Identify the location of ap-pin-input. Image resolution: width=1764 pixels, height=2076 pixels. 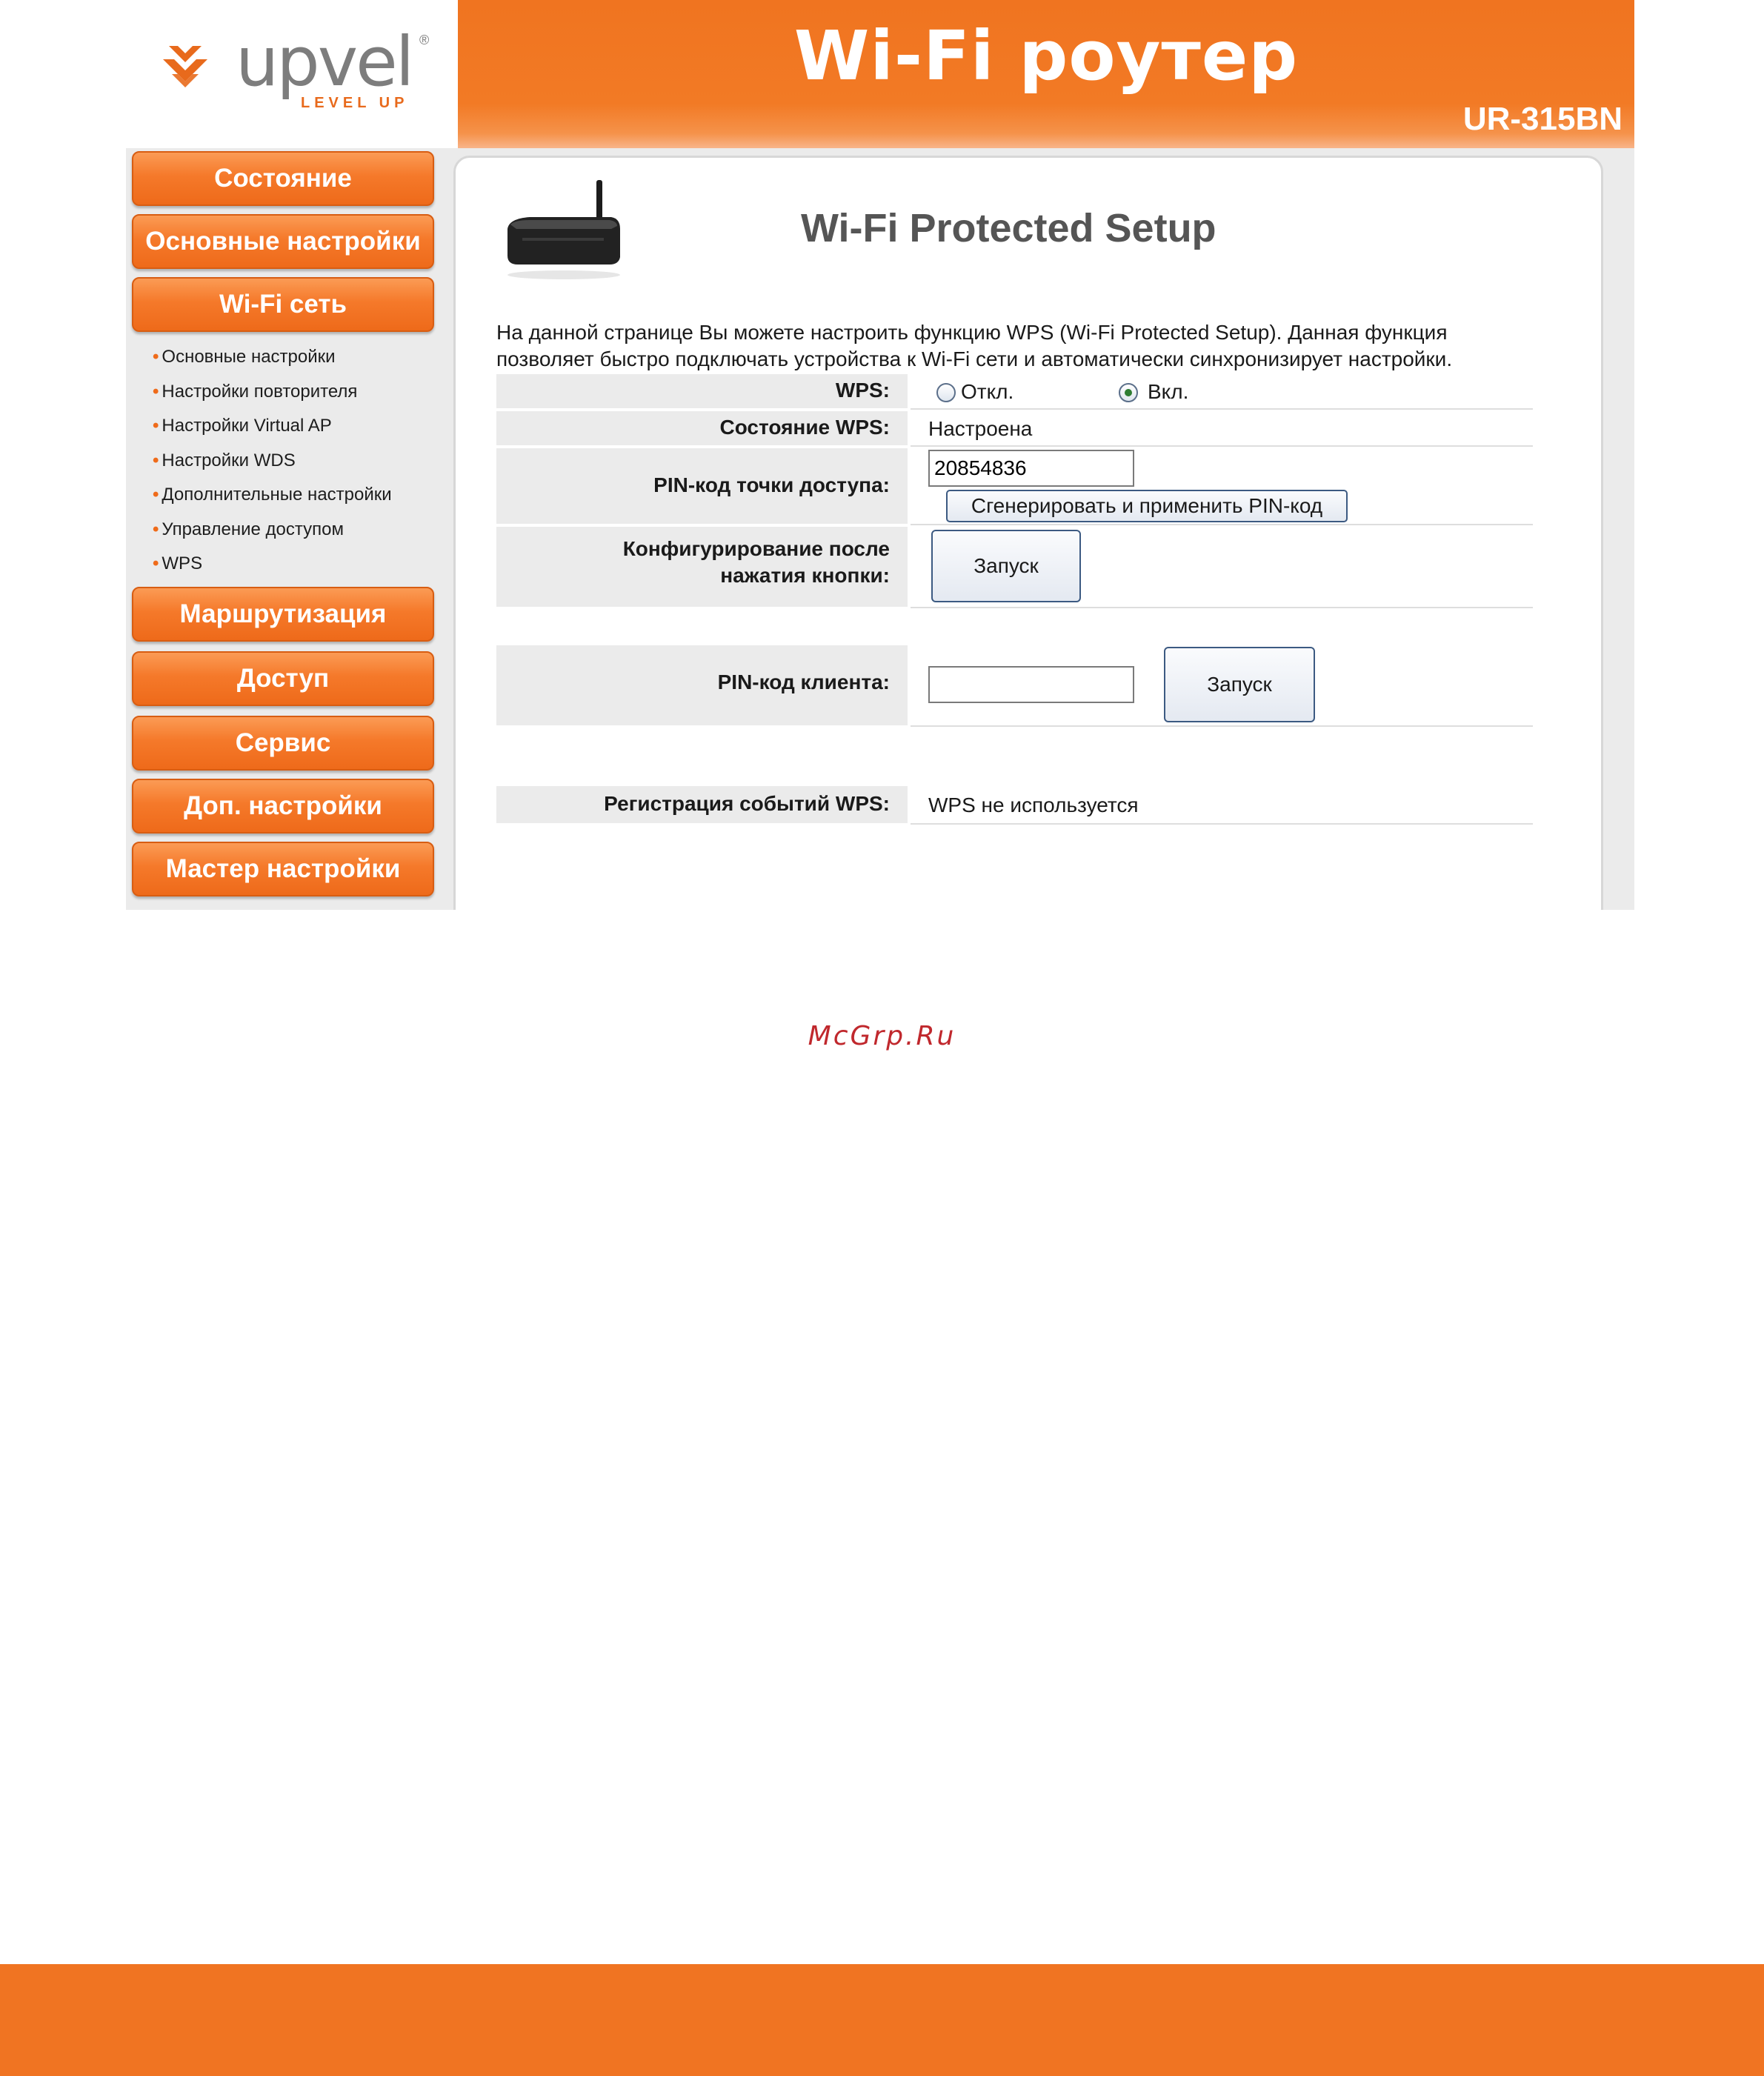
(1031, 468).